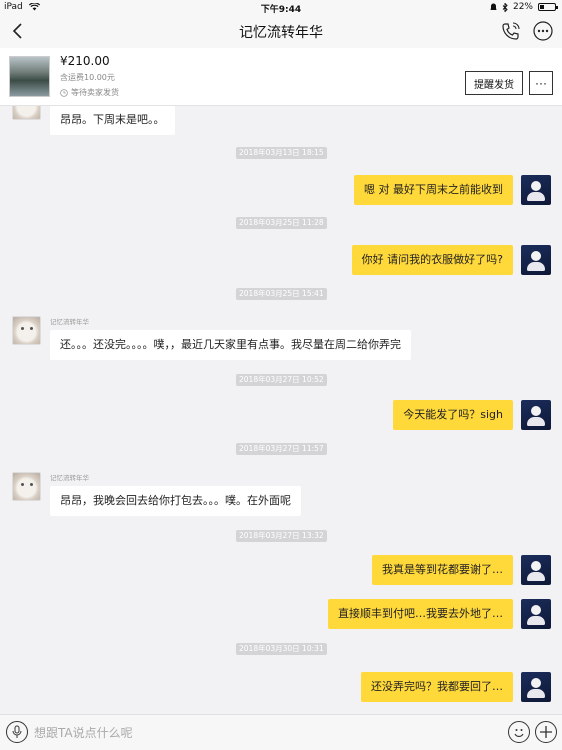  What do you see at coordinates (505, 7) in the screenshot?
I see `bluetooth-icon` at bounding box center [505, 7].